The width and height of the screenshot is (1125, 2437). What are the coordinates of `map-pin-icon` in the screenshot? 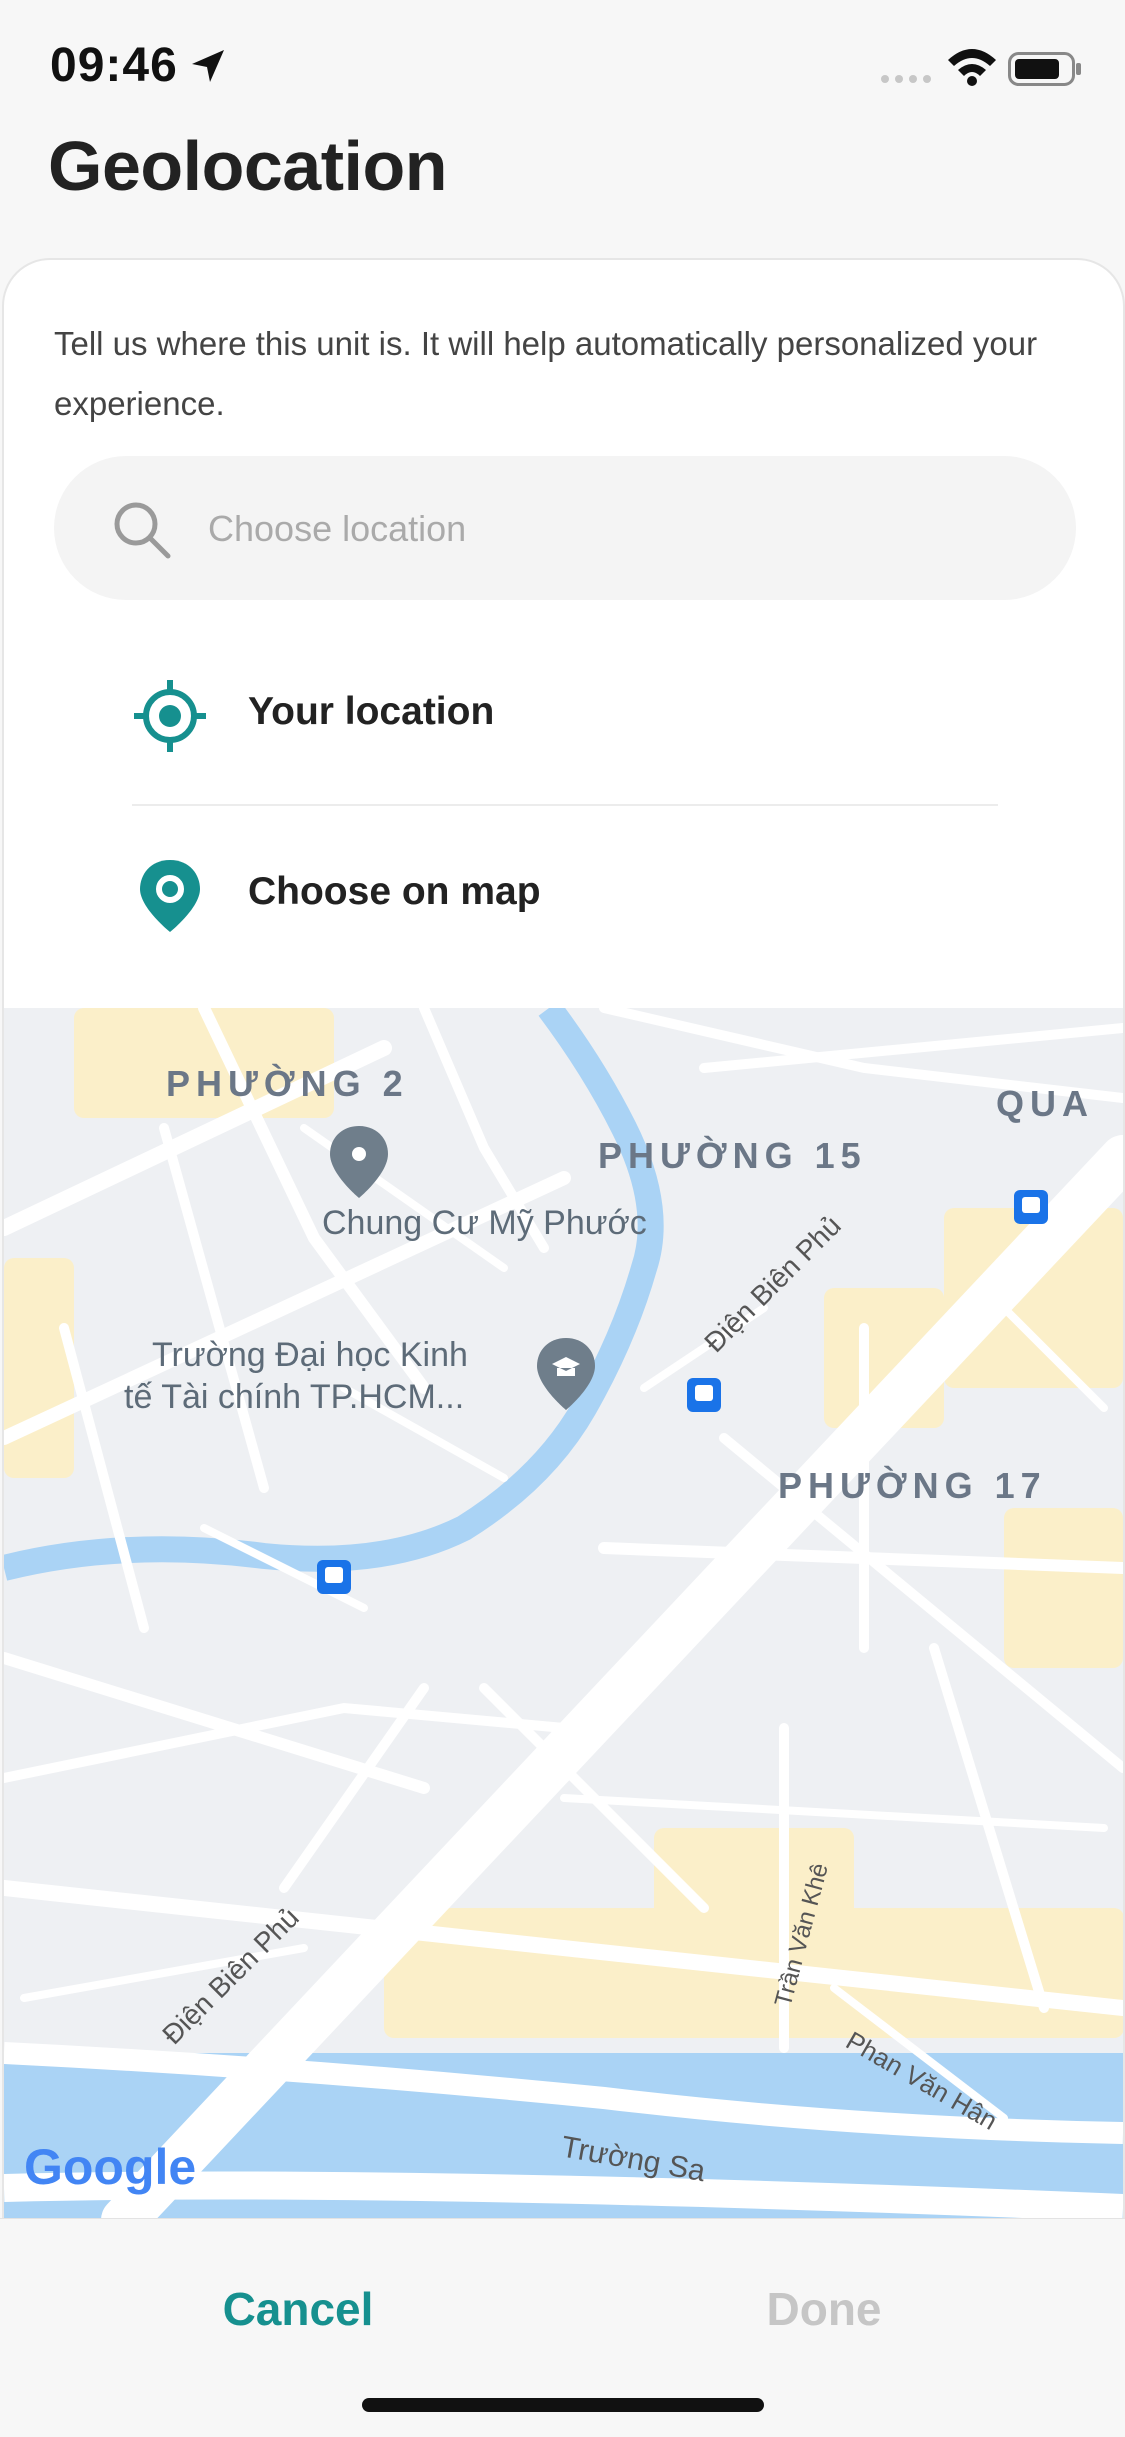 It's located at (170, 896).